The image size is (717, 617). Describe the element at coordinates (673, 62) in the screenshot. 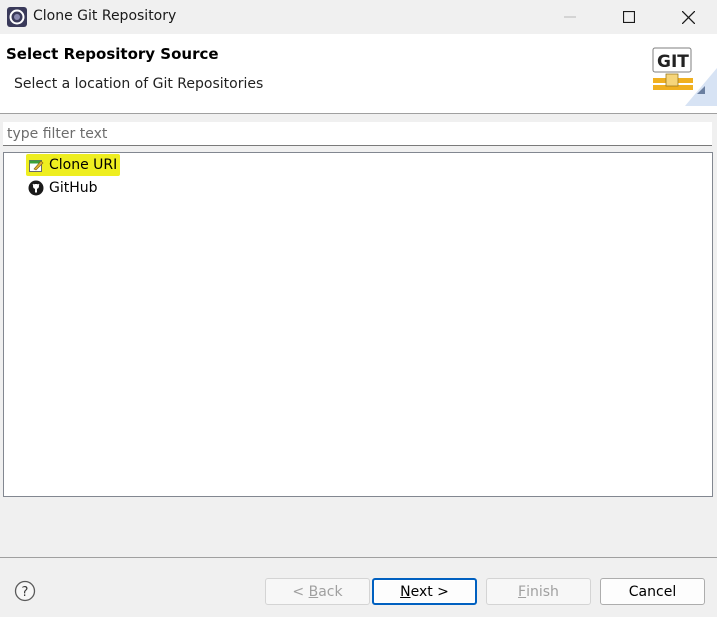

I see `git-logo-text: GIT` at that location.